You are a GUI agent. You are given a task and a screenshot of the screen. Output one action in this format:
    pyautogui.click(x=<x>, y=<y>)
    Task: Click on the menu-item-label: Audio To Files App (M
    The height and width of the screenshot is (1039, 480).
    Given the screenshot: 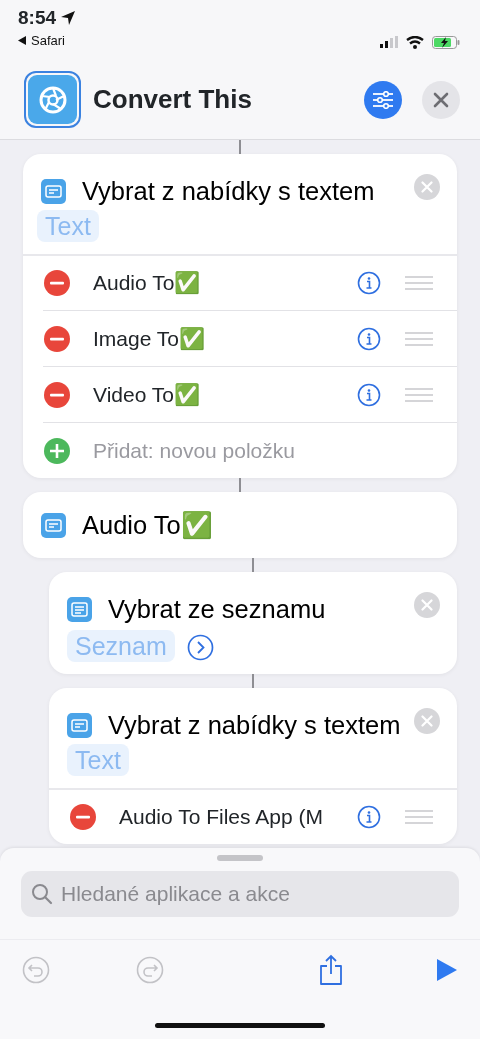 What is the action you would take?
    pyautogui.click(x=238, y=817)
    